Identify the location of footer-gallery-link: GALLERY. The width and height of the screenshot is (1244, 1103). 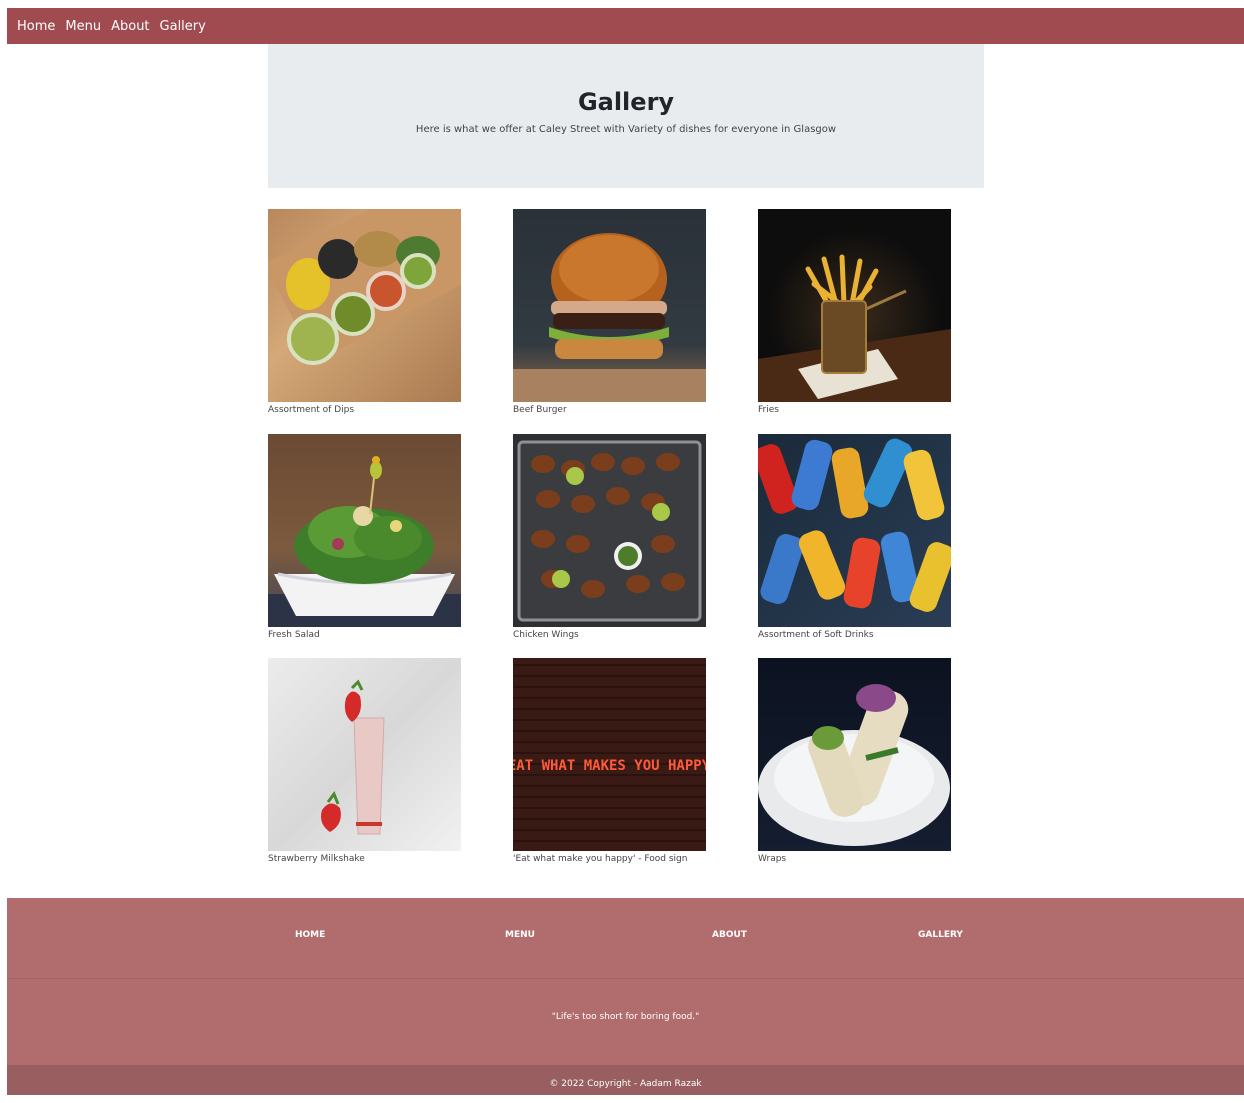
(940, 935).